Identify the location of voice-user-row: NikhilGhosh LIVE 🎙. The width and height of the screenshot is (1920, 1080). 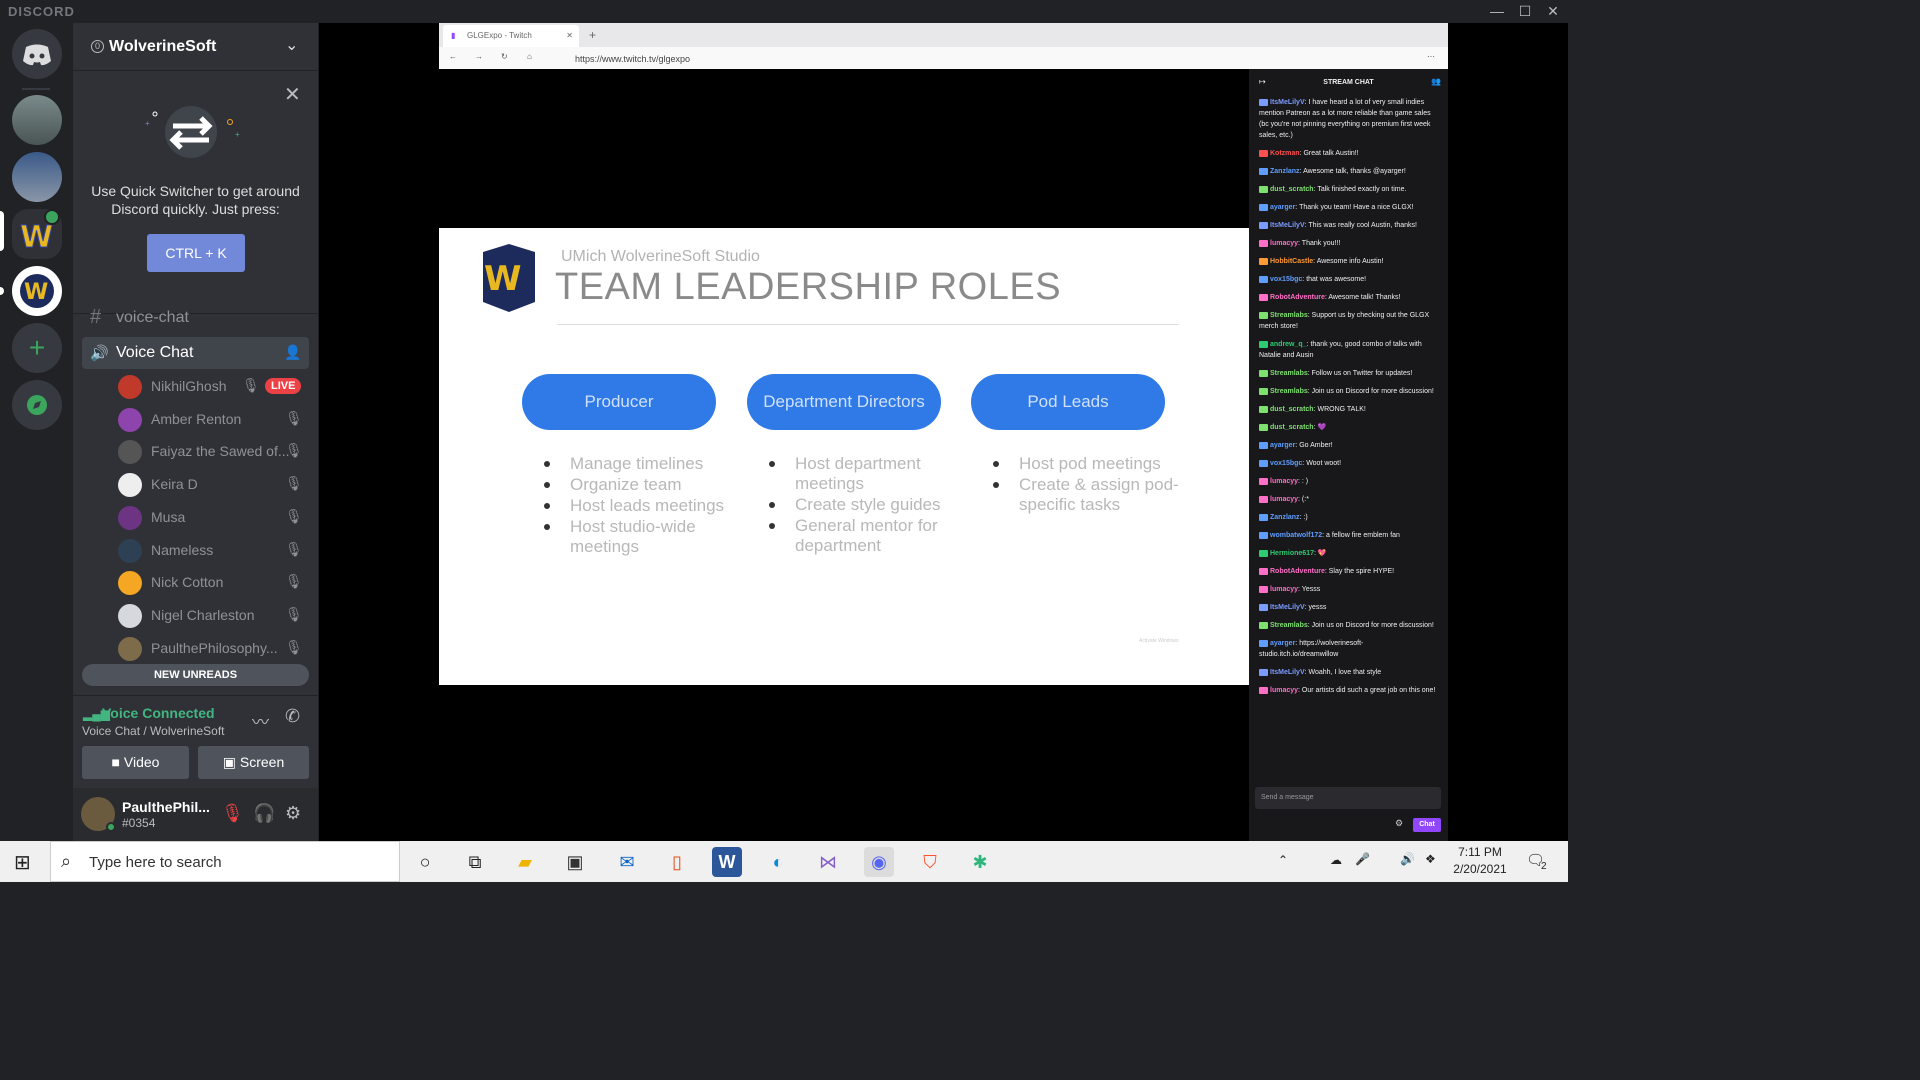
(195, 387).